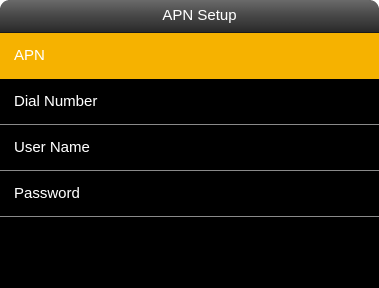 The image size is (379, 288). I want to click on menu-item-label: Password, so click(47, 193).